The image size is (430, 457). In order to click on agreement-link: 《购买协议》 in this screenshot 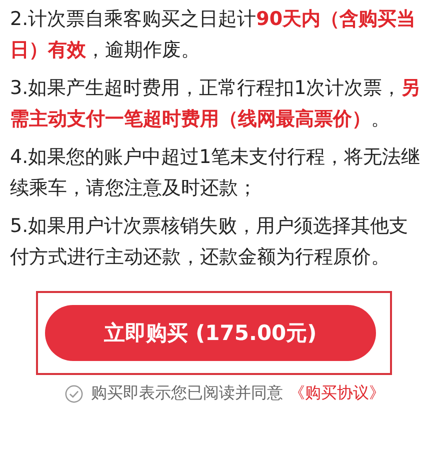, I will do `click(337, 393)`.